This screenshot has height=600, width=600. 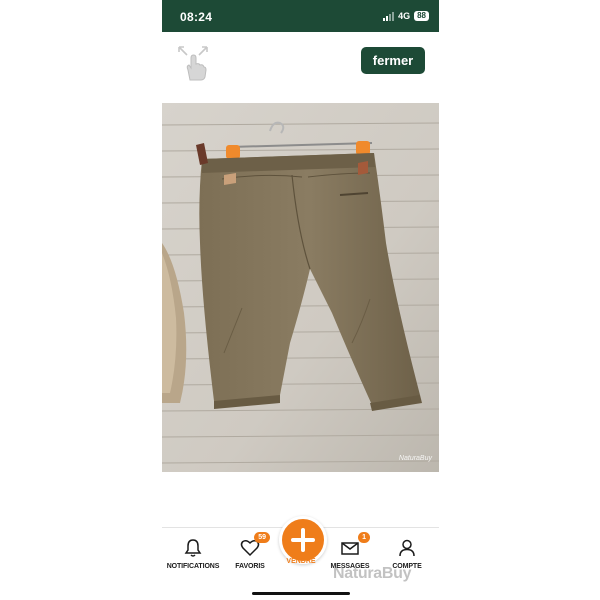 What do you see at coordinates (415, 458) in the screenshot?
I see `photo-watermark: NaturaBuy` at bounding box center [415, 458].